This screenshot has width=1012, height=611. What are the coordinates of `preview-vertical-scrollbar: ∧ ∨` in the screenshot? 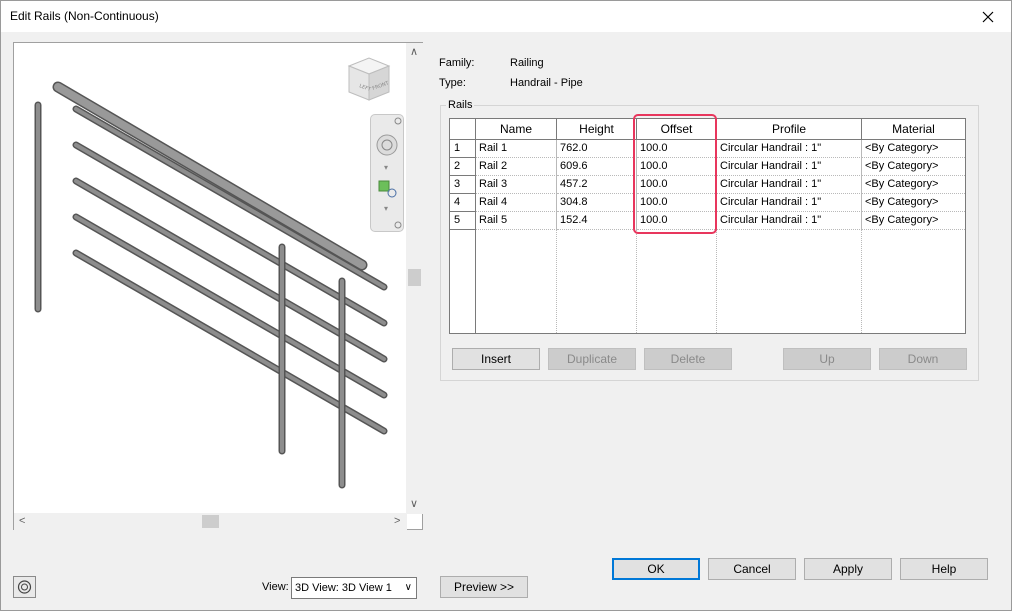 It's located at (414, 278).